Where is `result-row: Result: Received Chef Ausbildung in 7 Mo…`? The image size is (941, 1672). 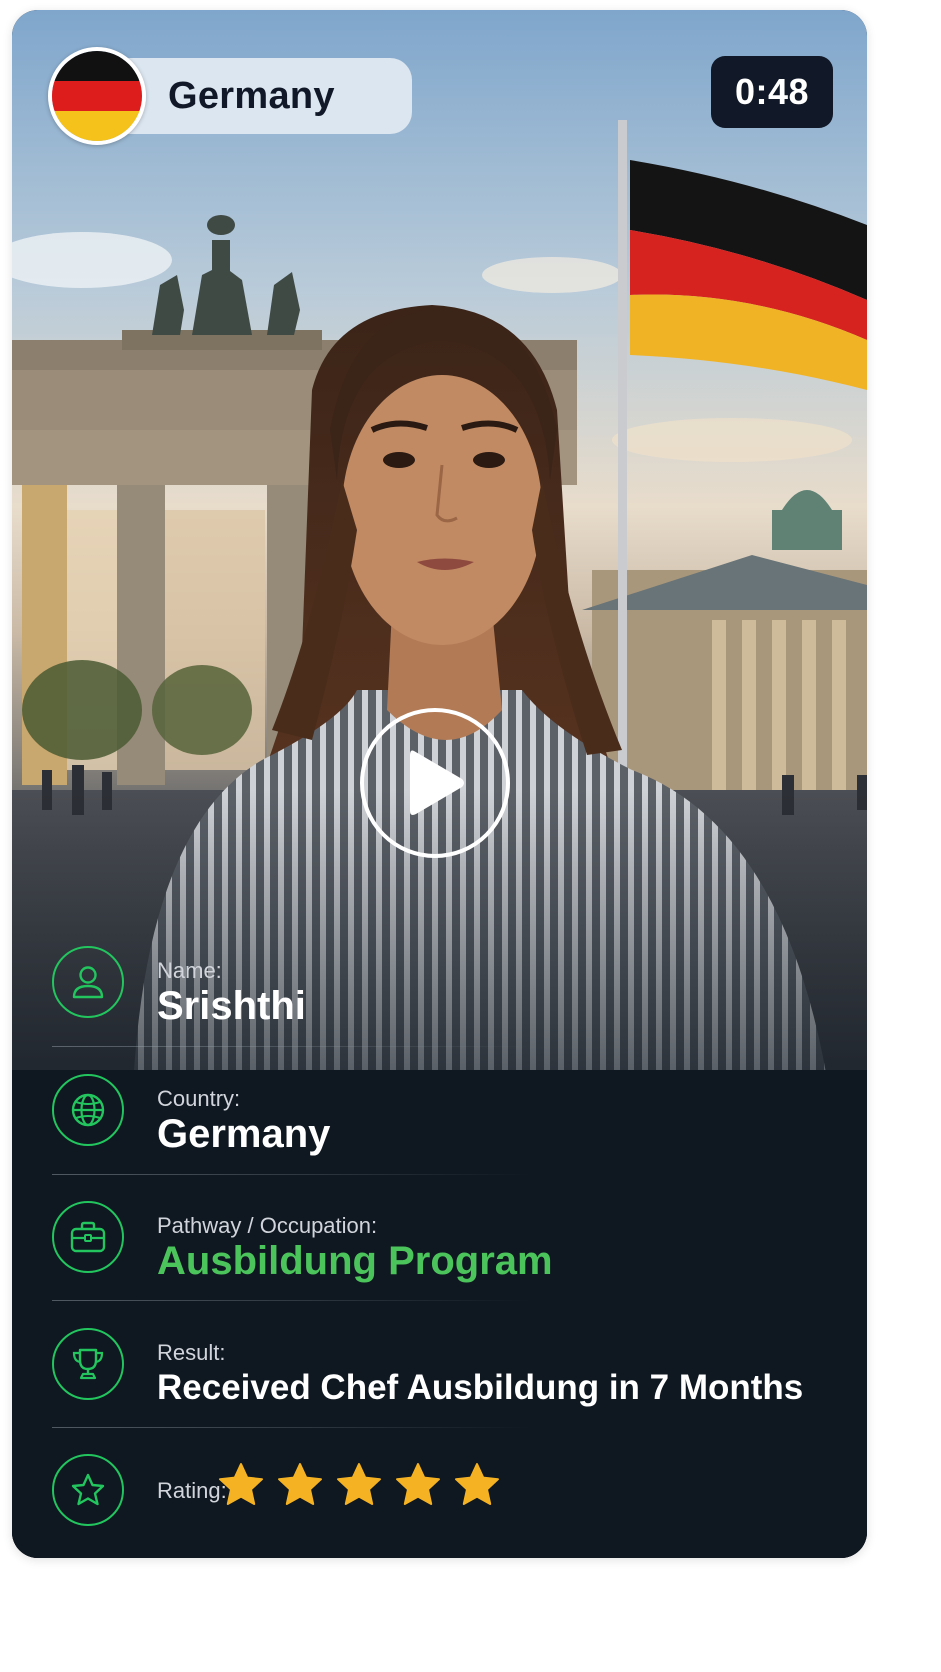 result-row: Result: Received Chef Ausbildung in 7 Mo… is located at coordinates (432, 1368).